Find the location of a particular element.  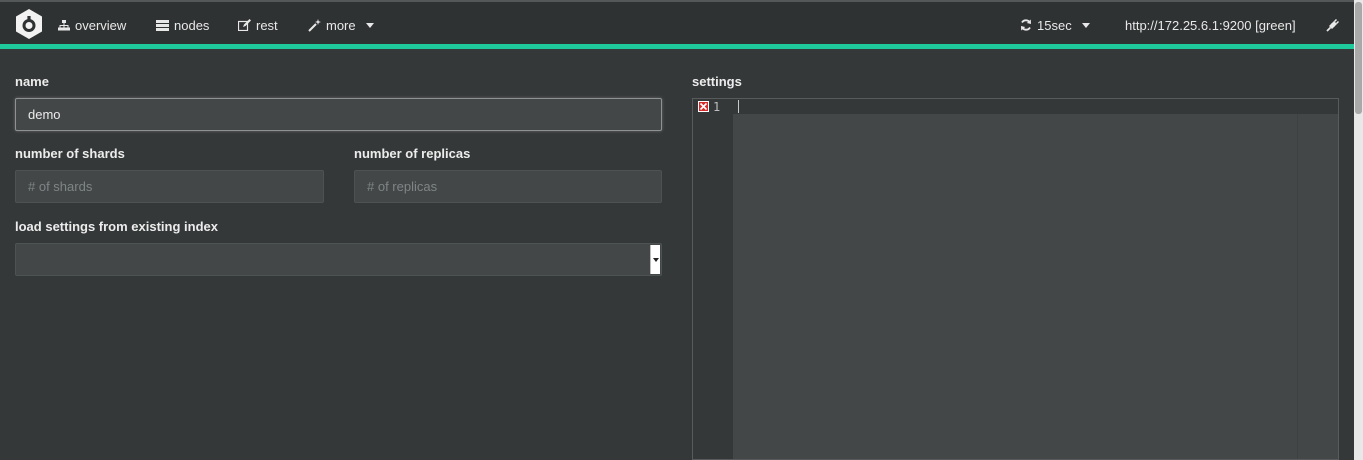

select-dropdown-button is located at coordinates (655, 259).